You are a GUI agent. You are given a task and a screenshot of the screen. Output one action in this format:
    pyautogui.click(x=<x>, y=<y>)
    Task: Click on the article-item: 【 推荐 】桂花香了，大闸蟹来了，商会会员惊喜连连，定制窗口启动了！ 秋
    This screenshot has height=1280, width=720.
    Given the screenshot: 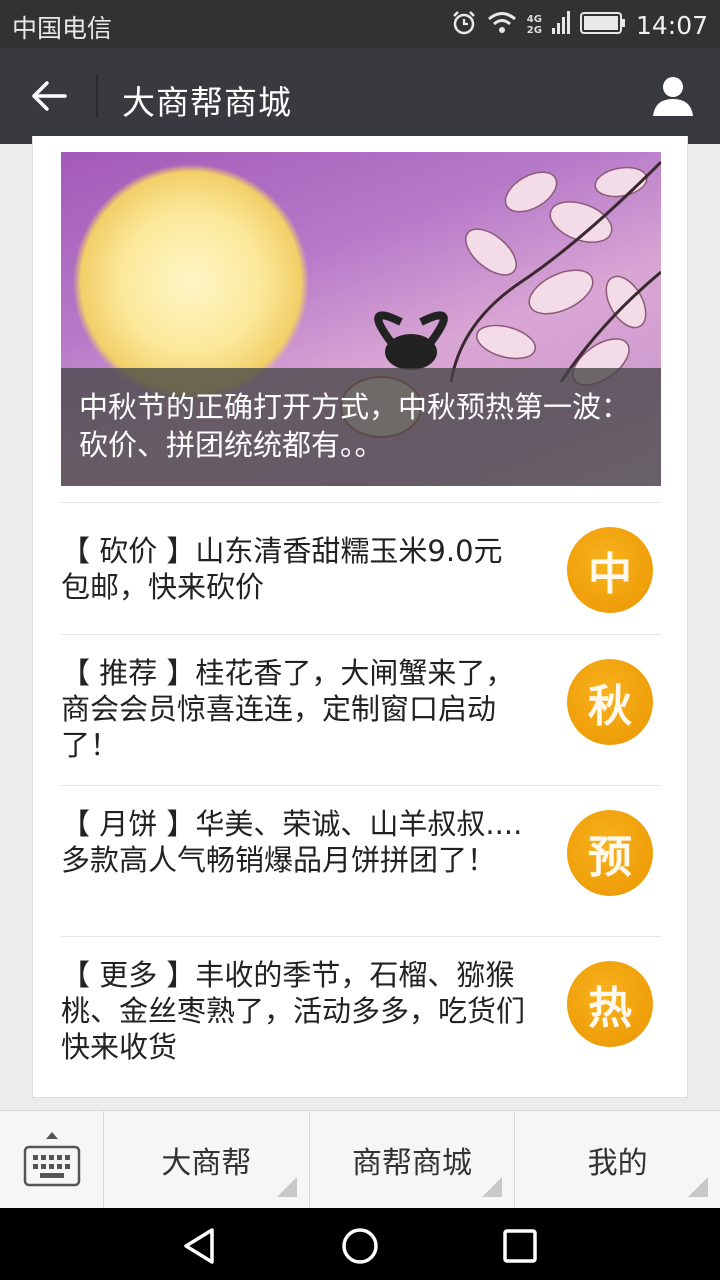 What is the action you would take?
    pyautogui.click(x=361, y=709)
    